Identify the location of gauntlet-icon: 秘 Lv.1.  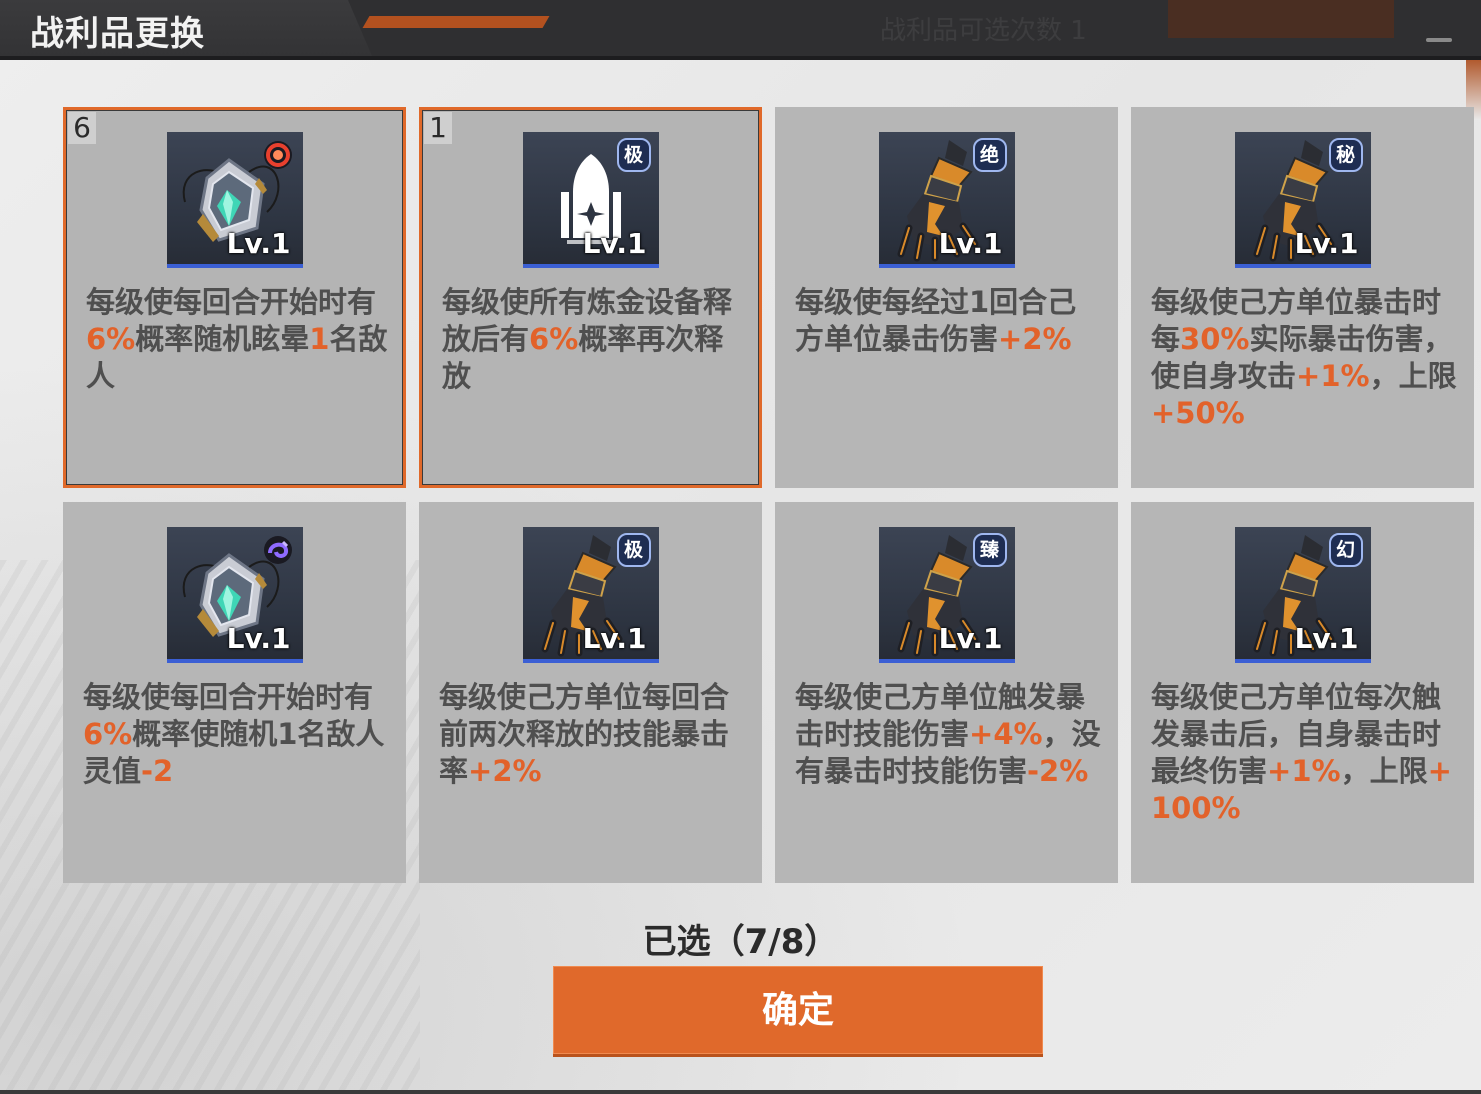
(1302, 200).